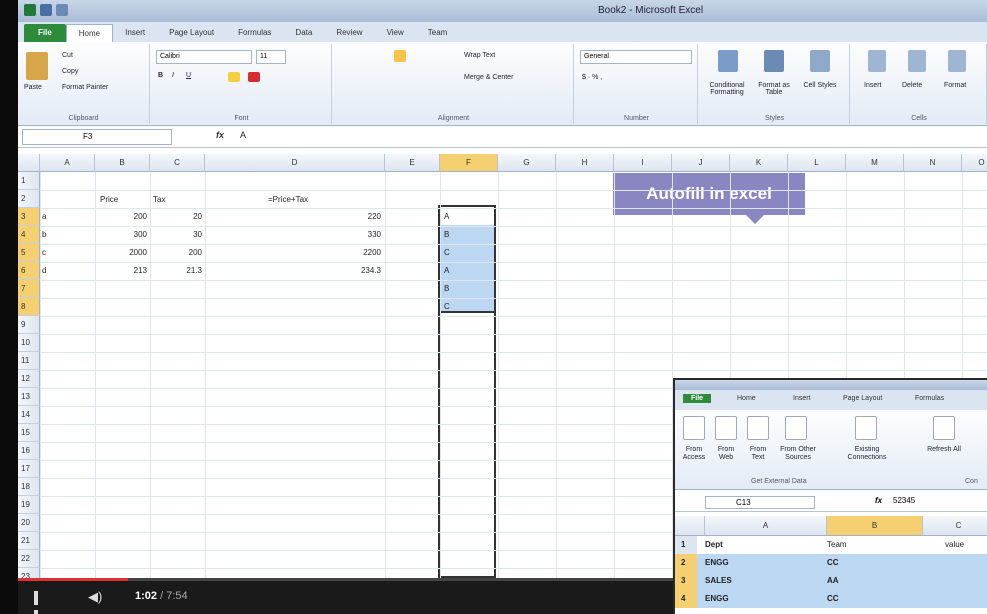 Image resolution: width=987 pixels, height=614 pixels. What do you see at coordinates (97, 137) in the screenshot?
I see `name-box: F3` at bounding box center [97, 137].